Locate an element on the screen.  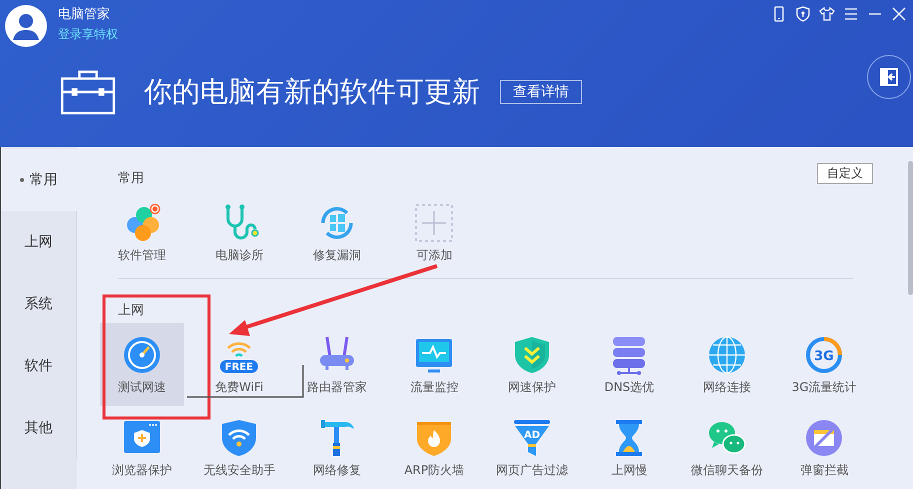
tool-tile: 网速保护 is located at coordinates (532, 364).